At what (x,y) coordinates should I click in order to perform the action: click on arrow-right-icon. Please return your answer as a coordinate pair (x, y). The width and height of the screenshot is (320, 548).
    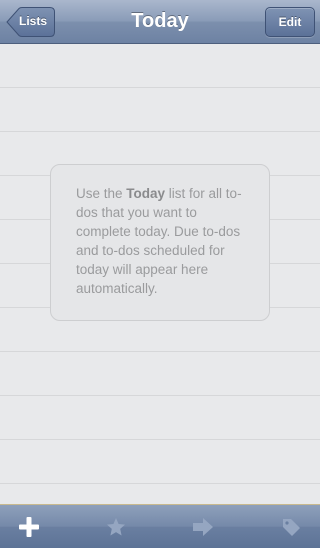
    Looking at the image, I should click on (203, 526).